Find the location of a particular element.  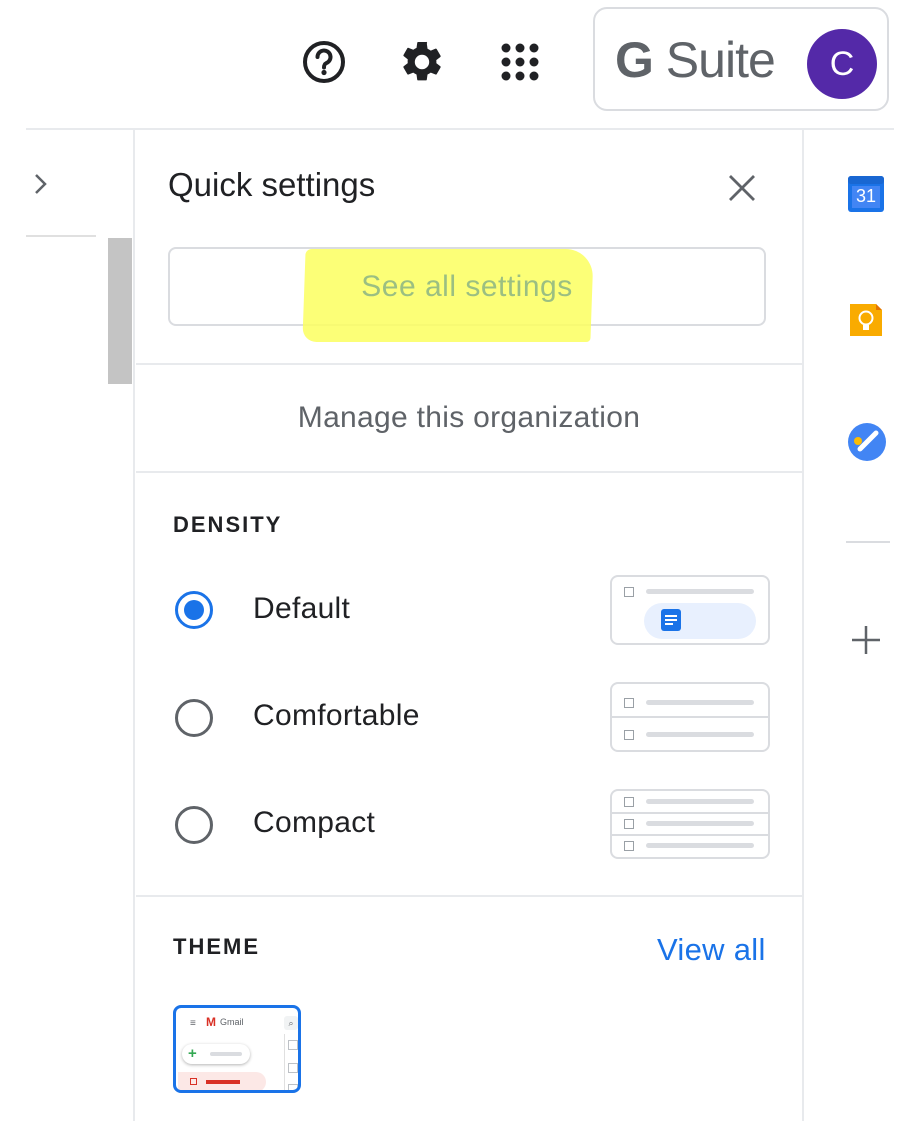

density-label-default: Default is located at coordinates (302, 608).